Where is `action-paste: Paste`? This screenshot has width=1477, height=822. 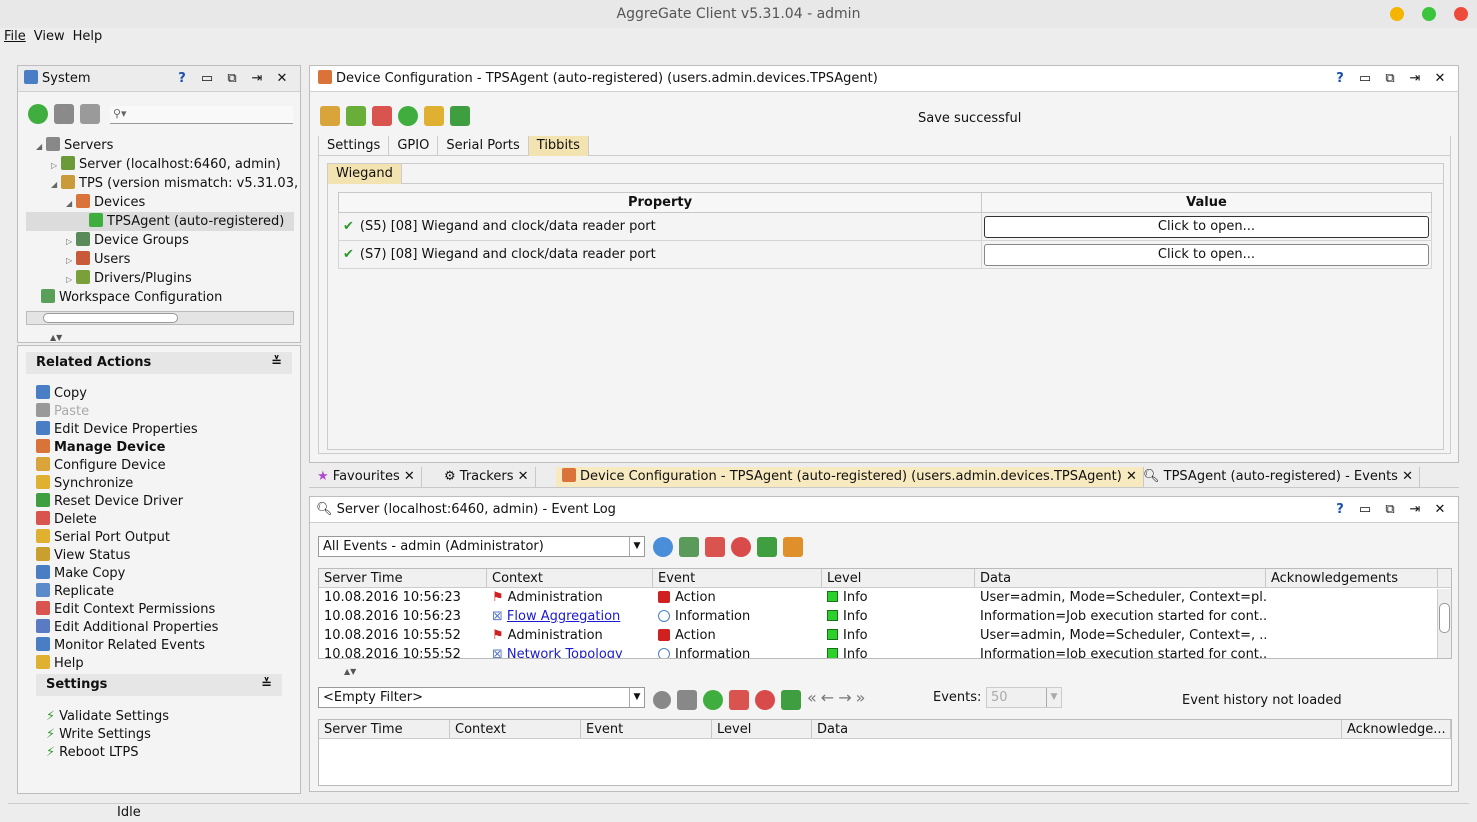
action-paste: Paste is located at coordinates (159, 412).